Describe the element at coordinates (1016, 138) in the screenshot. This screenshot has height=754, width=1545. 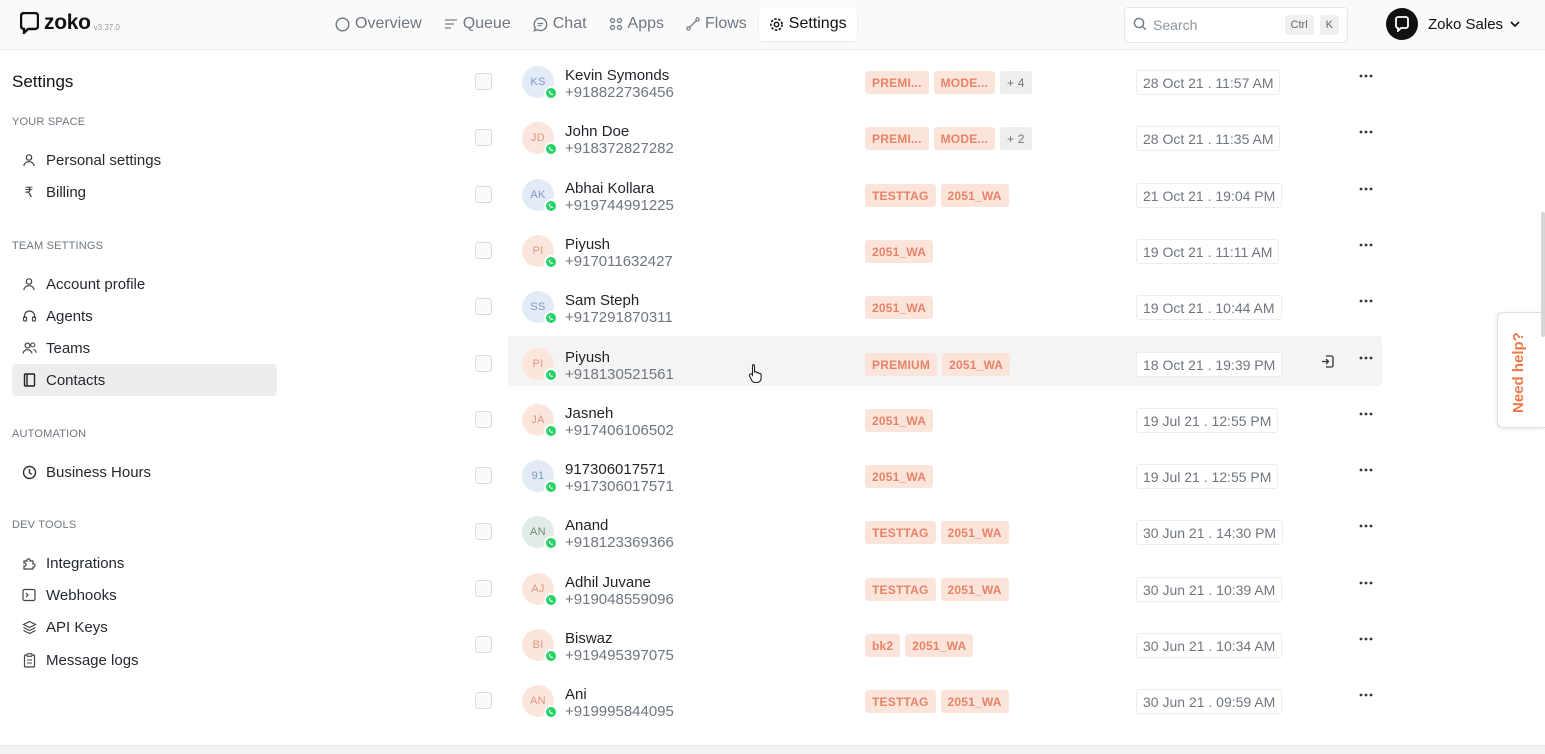
I see `more-tags-badge: + 2` at that location.